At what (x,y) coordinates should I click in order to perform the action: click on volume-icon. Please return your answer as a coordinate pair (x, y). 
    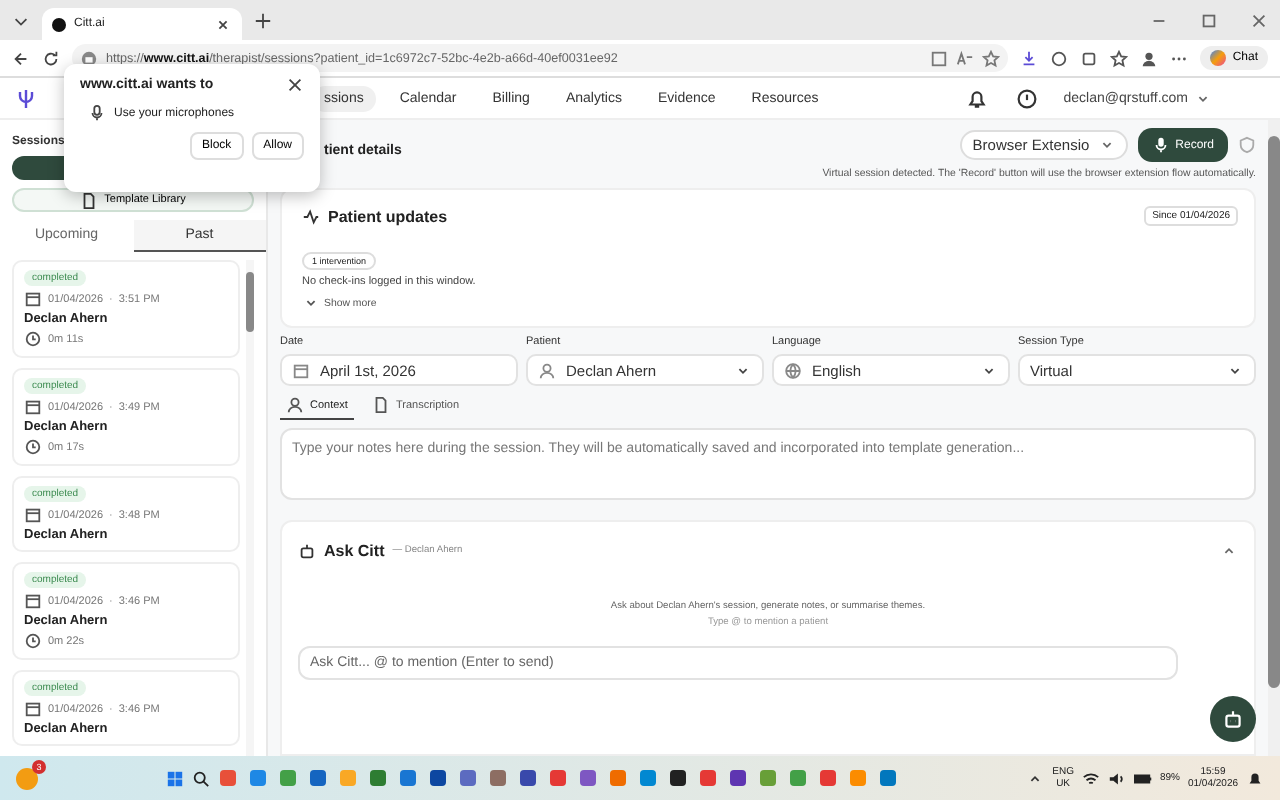
    Looking at the image, I should click on (1116, 778).